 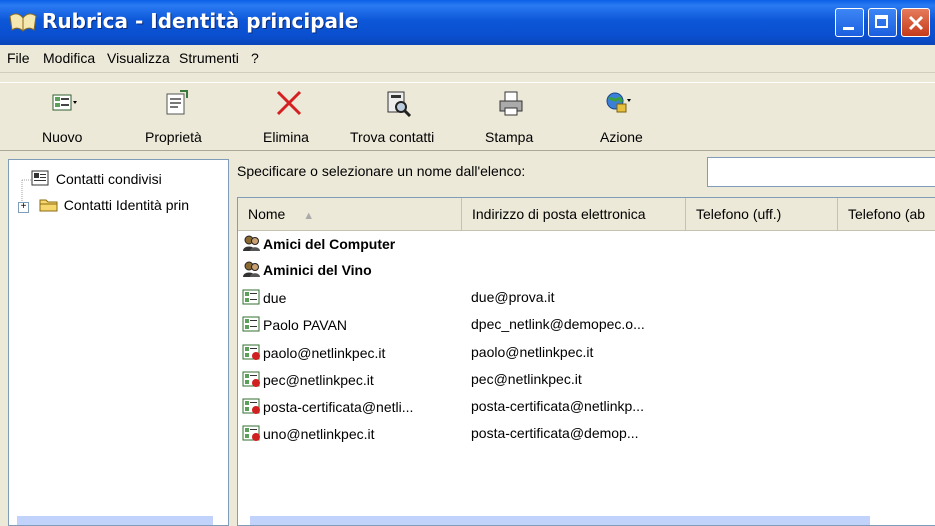 I want to click on find-contacts-label: Trova contatti, so click(x=392, y=137).